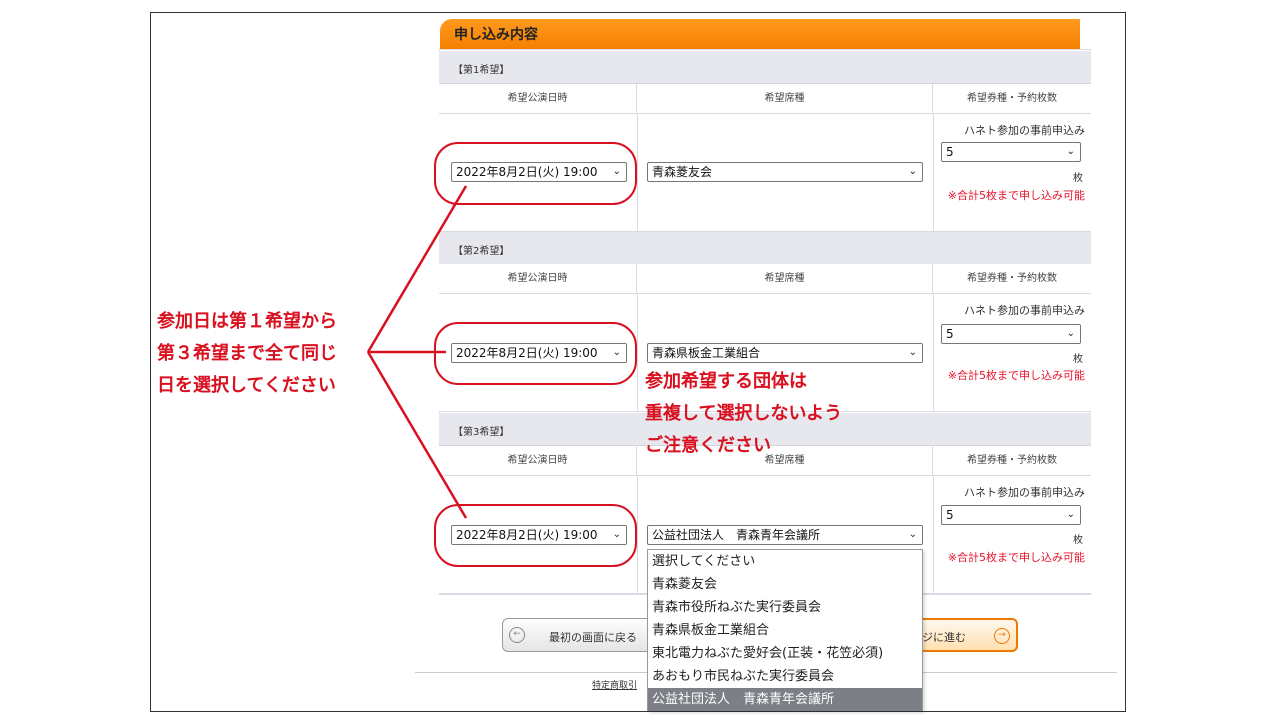 The height and width of the screenshot is (720, 1280). What do you see at coordinates (744, 413) in the screenshot?
I see `annotation-no-duplicate: 参加希望する団体は 重複して選択しないよう ご注意ください` at bounding box center [744, 413].